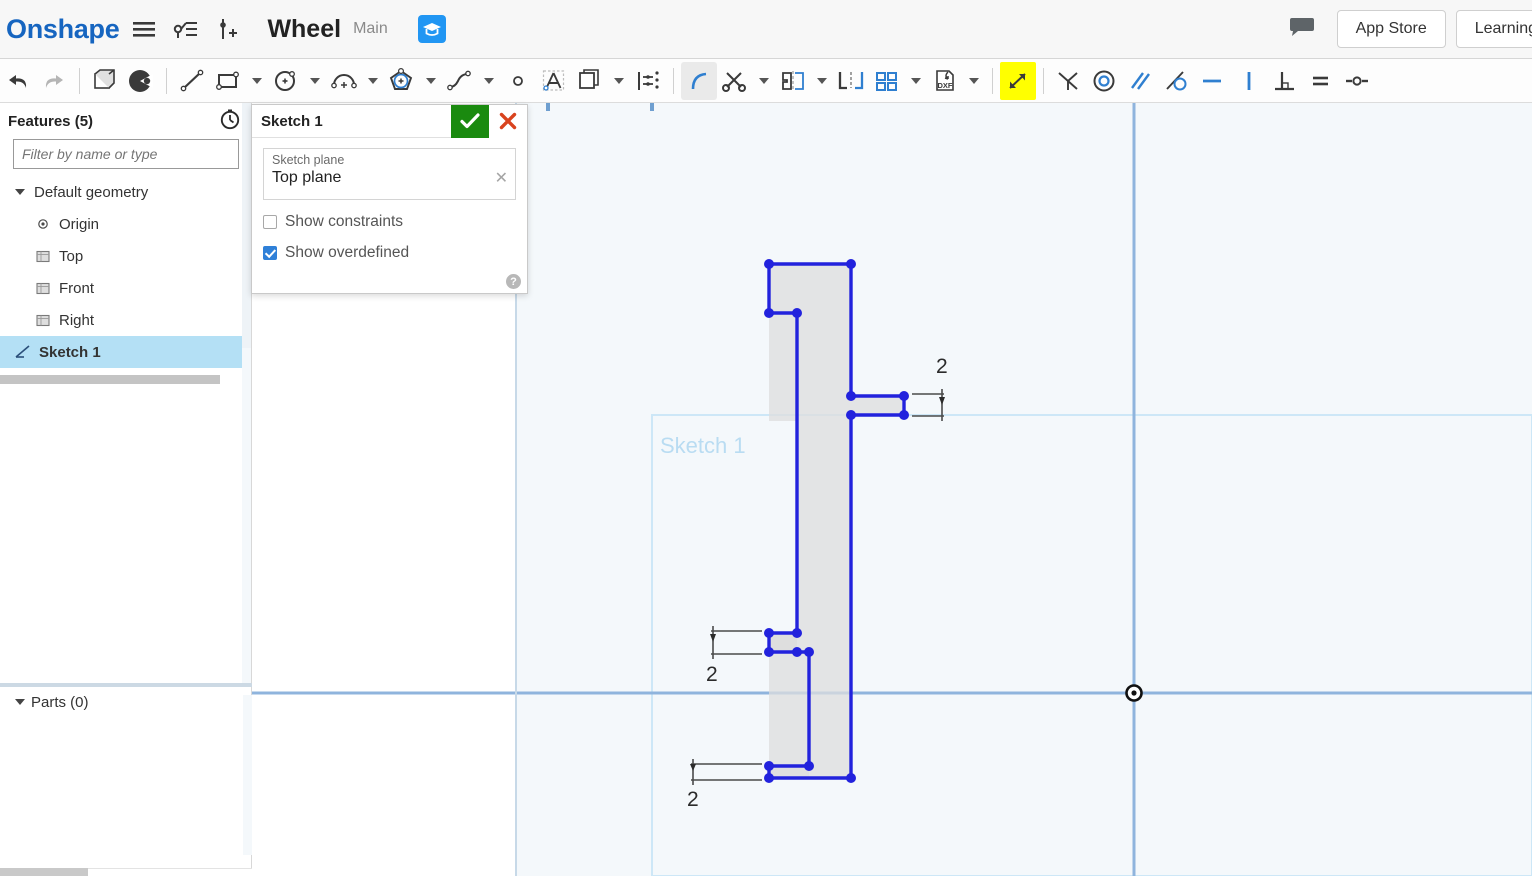  What do you see at coordinates (1141, 81) in the screenshot?
I see `parallel-constraint` at bounding box center [1141, 81].